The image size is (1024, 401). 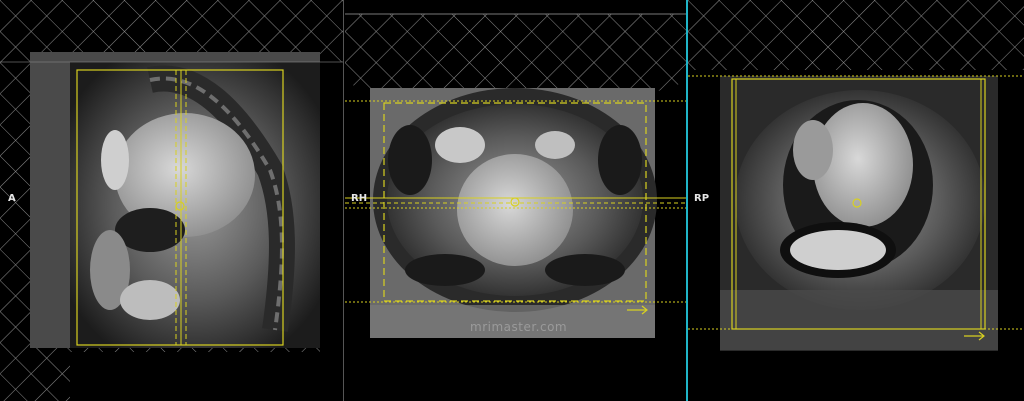 I want to click on orientation-label-axial: RH, so click(x=359, y=198).